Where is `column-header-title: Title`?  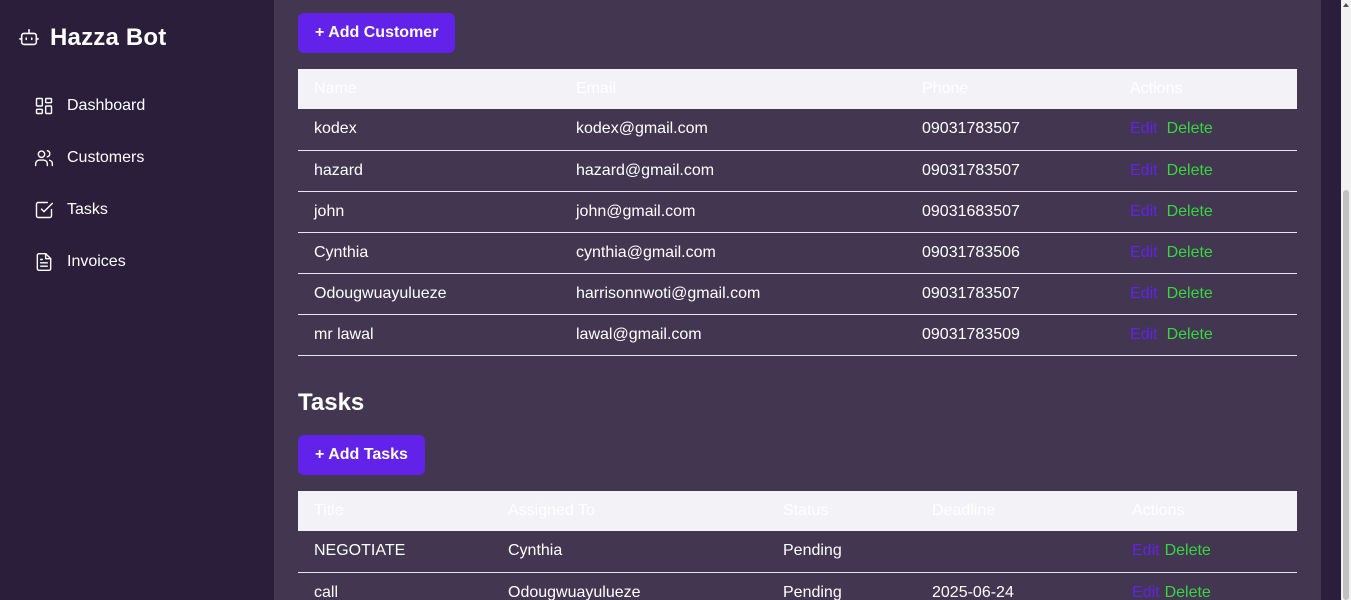 column-header-title: Title is located at coordinates (329, 510).